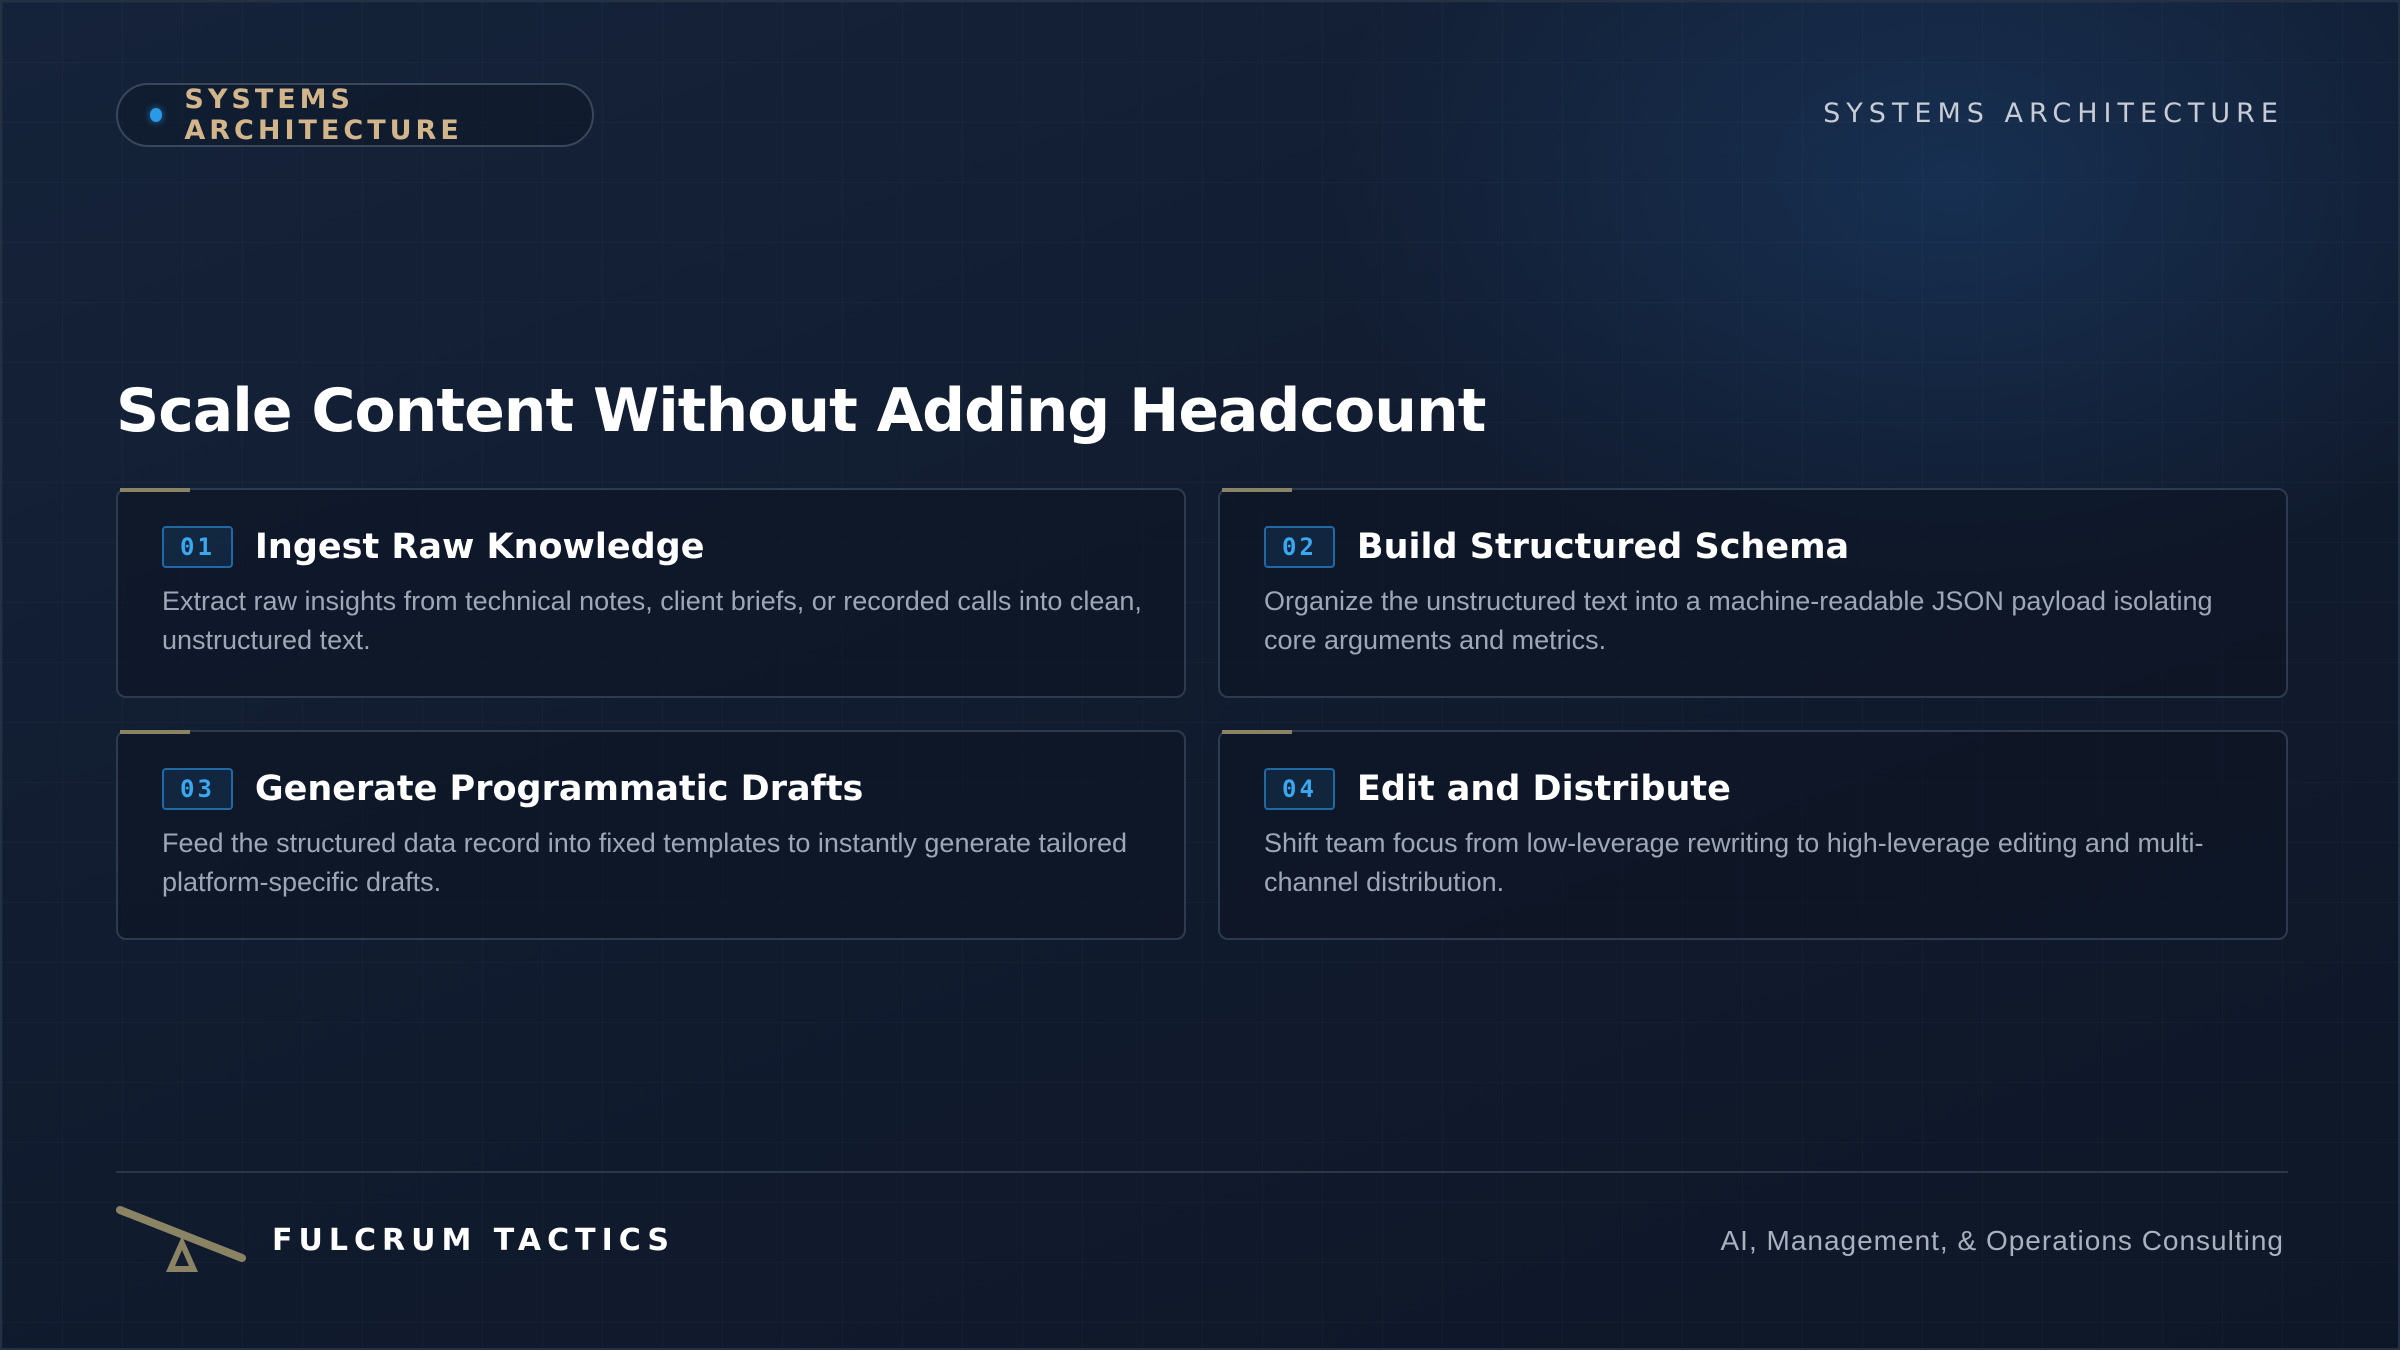  Describe the element at coordinates (2002, 1240) in the screenshot. I see `brand-tagline: AI, Management, & Operations Consulting` at that location.